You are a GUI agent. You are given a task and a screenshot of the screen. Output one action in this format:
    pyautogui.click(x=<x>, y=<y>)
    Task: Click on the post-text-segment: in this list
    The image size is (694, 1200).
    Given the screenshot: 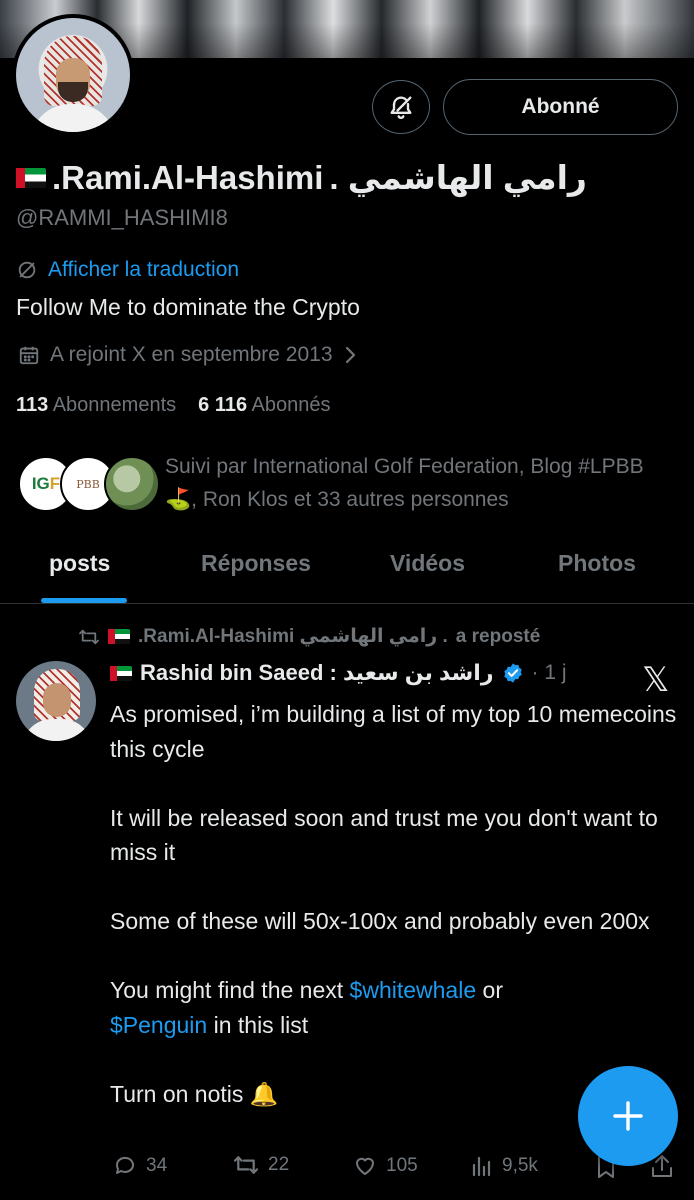 What is the action you would take?
    pyautogui.click(x=258, y=1024)
    